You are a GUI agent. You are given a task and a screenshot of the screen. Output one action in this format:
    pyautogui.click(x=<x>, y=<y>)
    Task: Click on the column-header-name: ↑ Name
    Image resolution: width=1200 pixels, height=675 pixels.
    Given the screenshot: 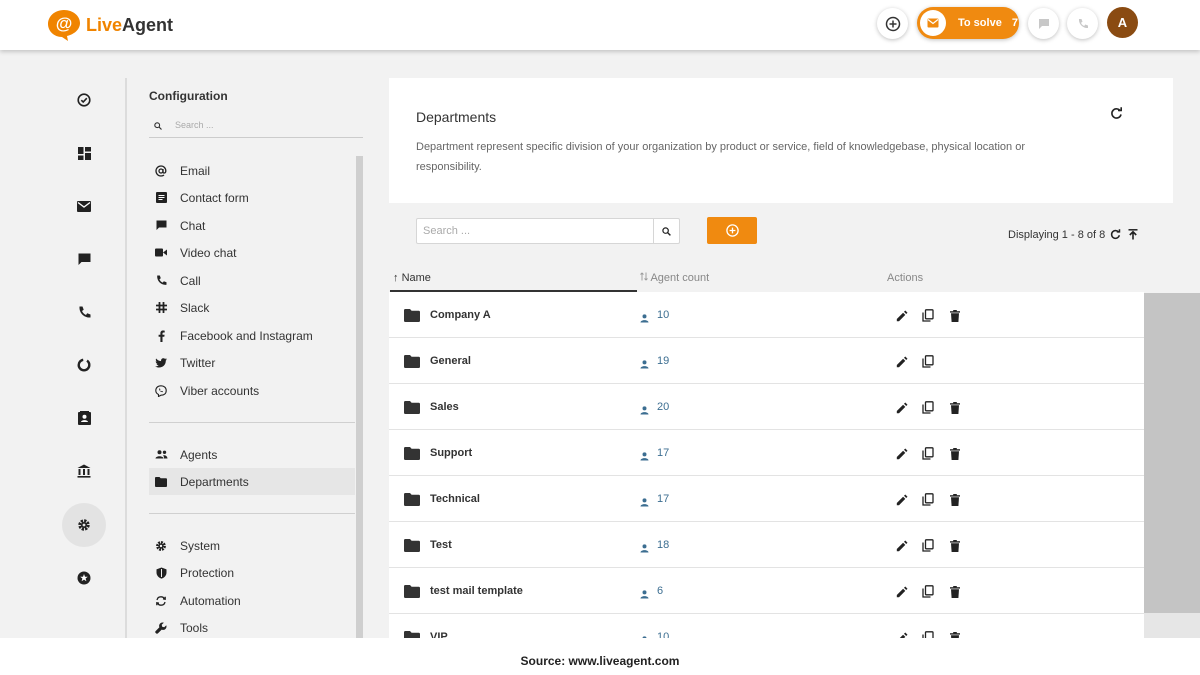 What is the action you would take?
    pyautogui.click(x=412, y=278)
    